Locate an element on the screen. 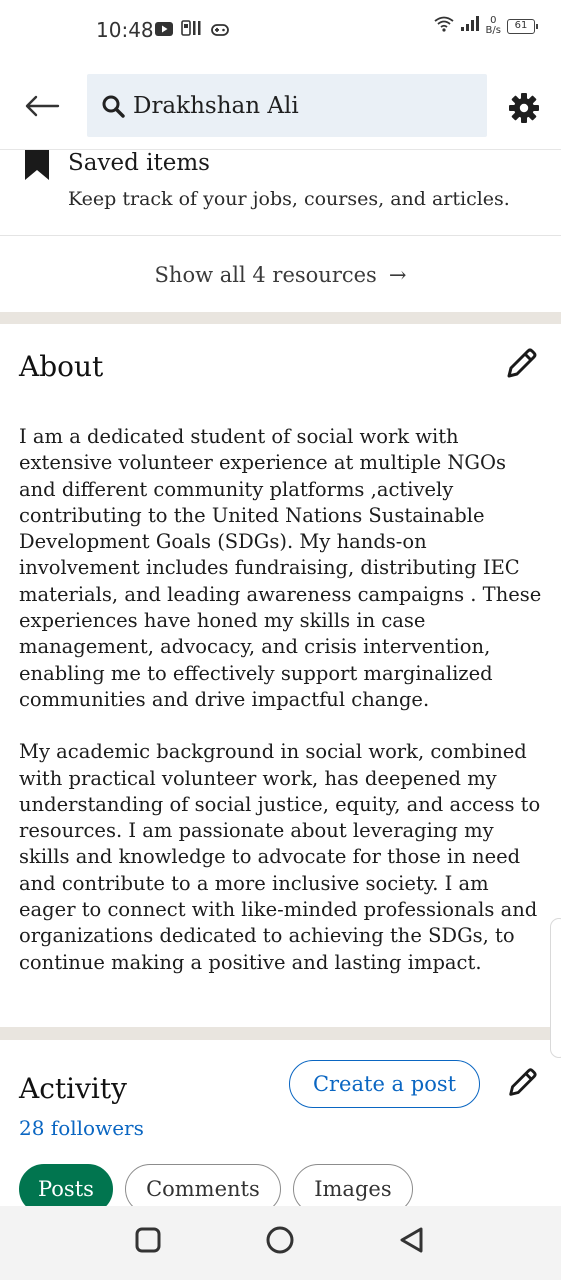 This screenshot has width=561, height=1280. app-notification-icon is located at coordinates (192, 30).